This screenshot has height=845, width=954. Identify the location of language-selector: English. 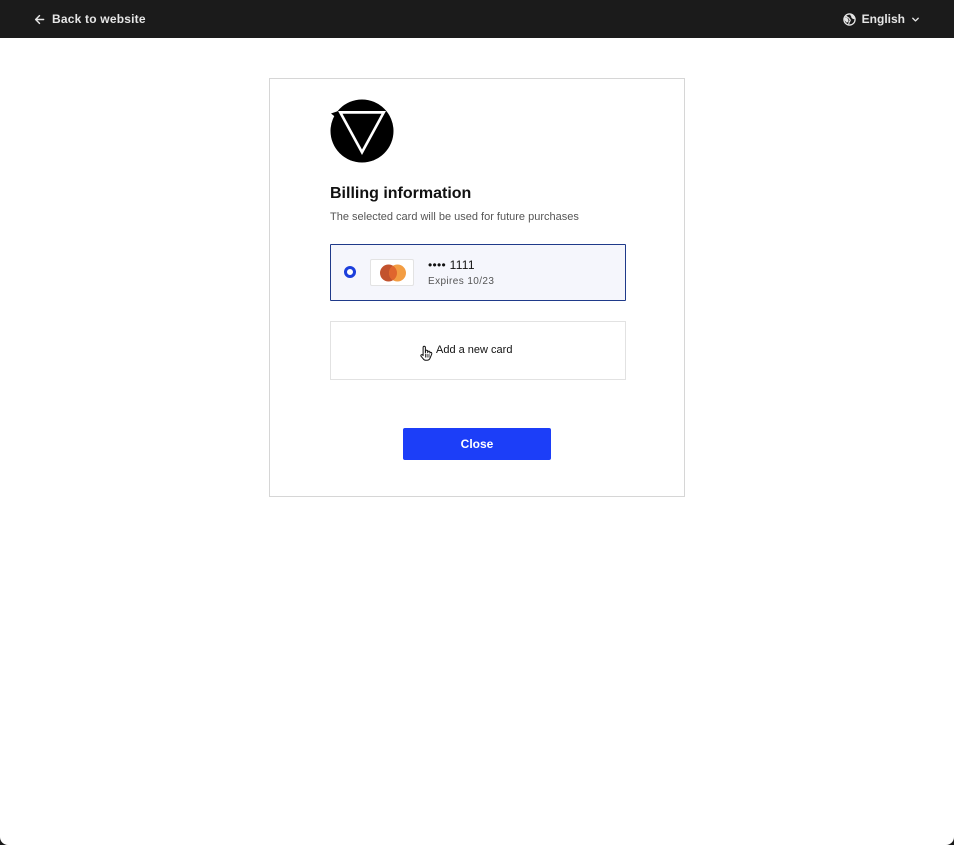
(881, 19).